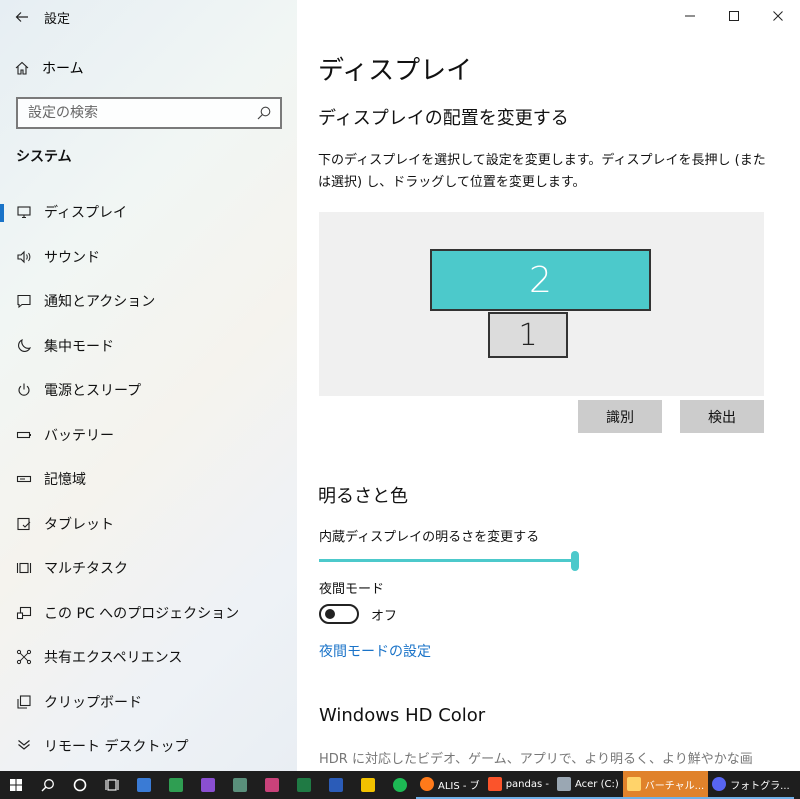 The width and height of the screenshot is (800, 799). I want to click on sidebar-item-shared-experiences: 共有エクスペリエンス, so click(148, 657).